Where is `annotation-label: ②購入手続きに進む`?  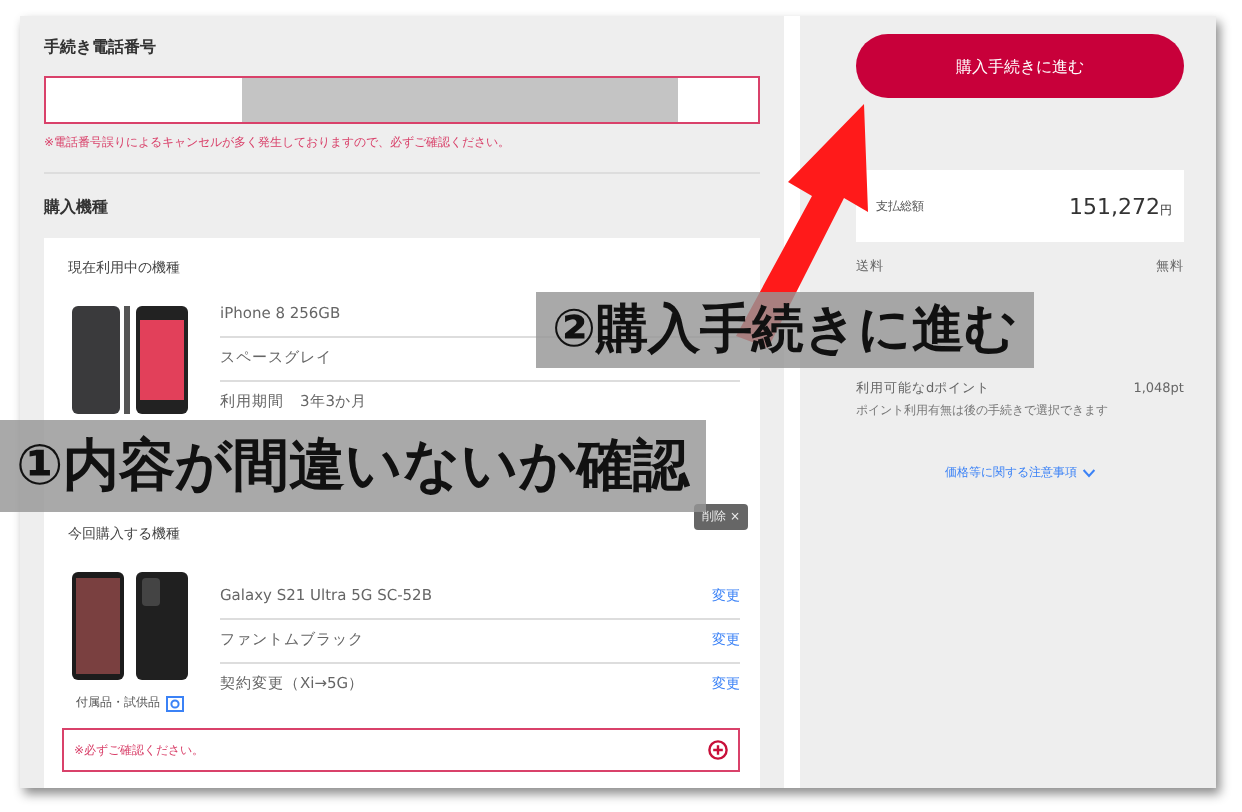
annotation-label: ②購入手続きに進む is located at coordinates (785, 330).